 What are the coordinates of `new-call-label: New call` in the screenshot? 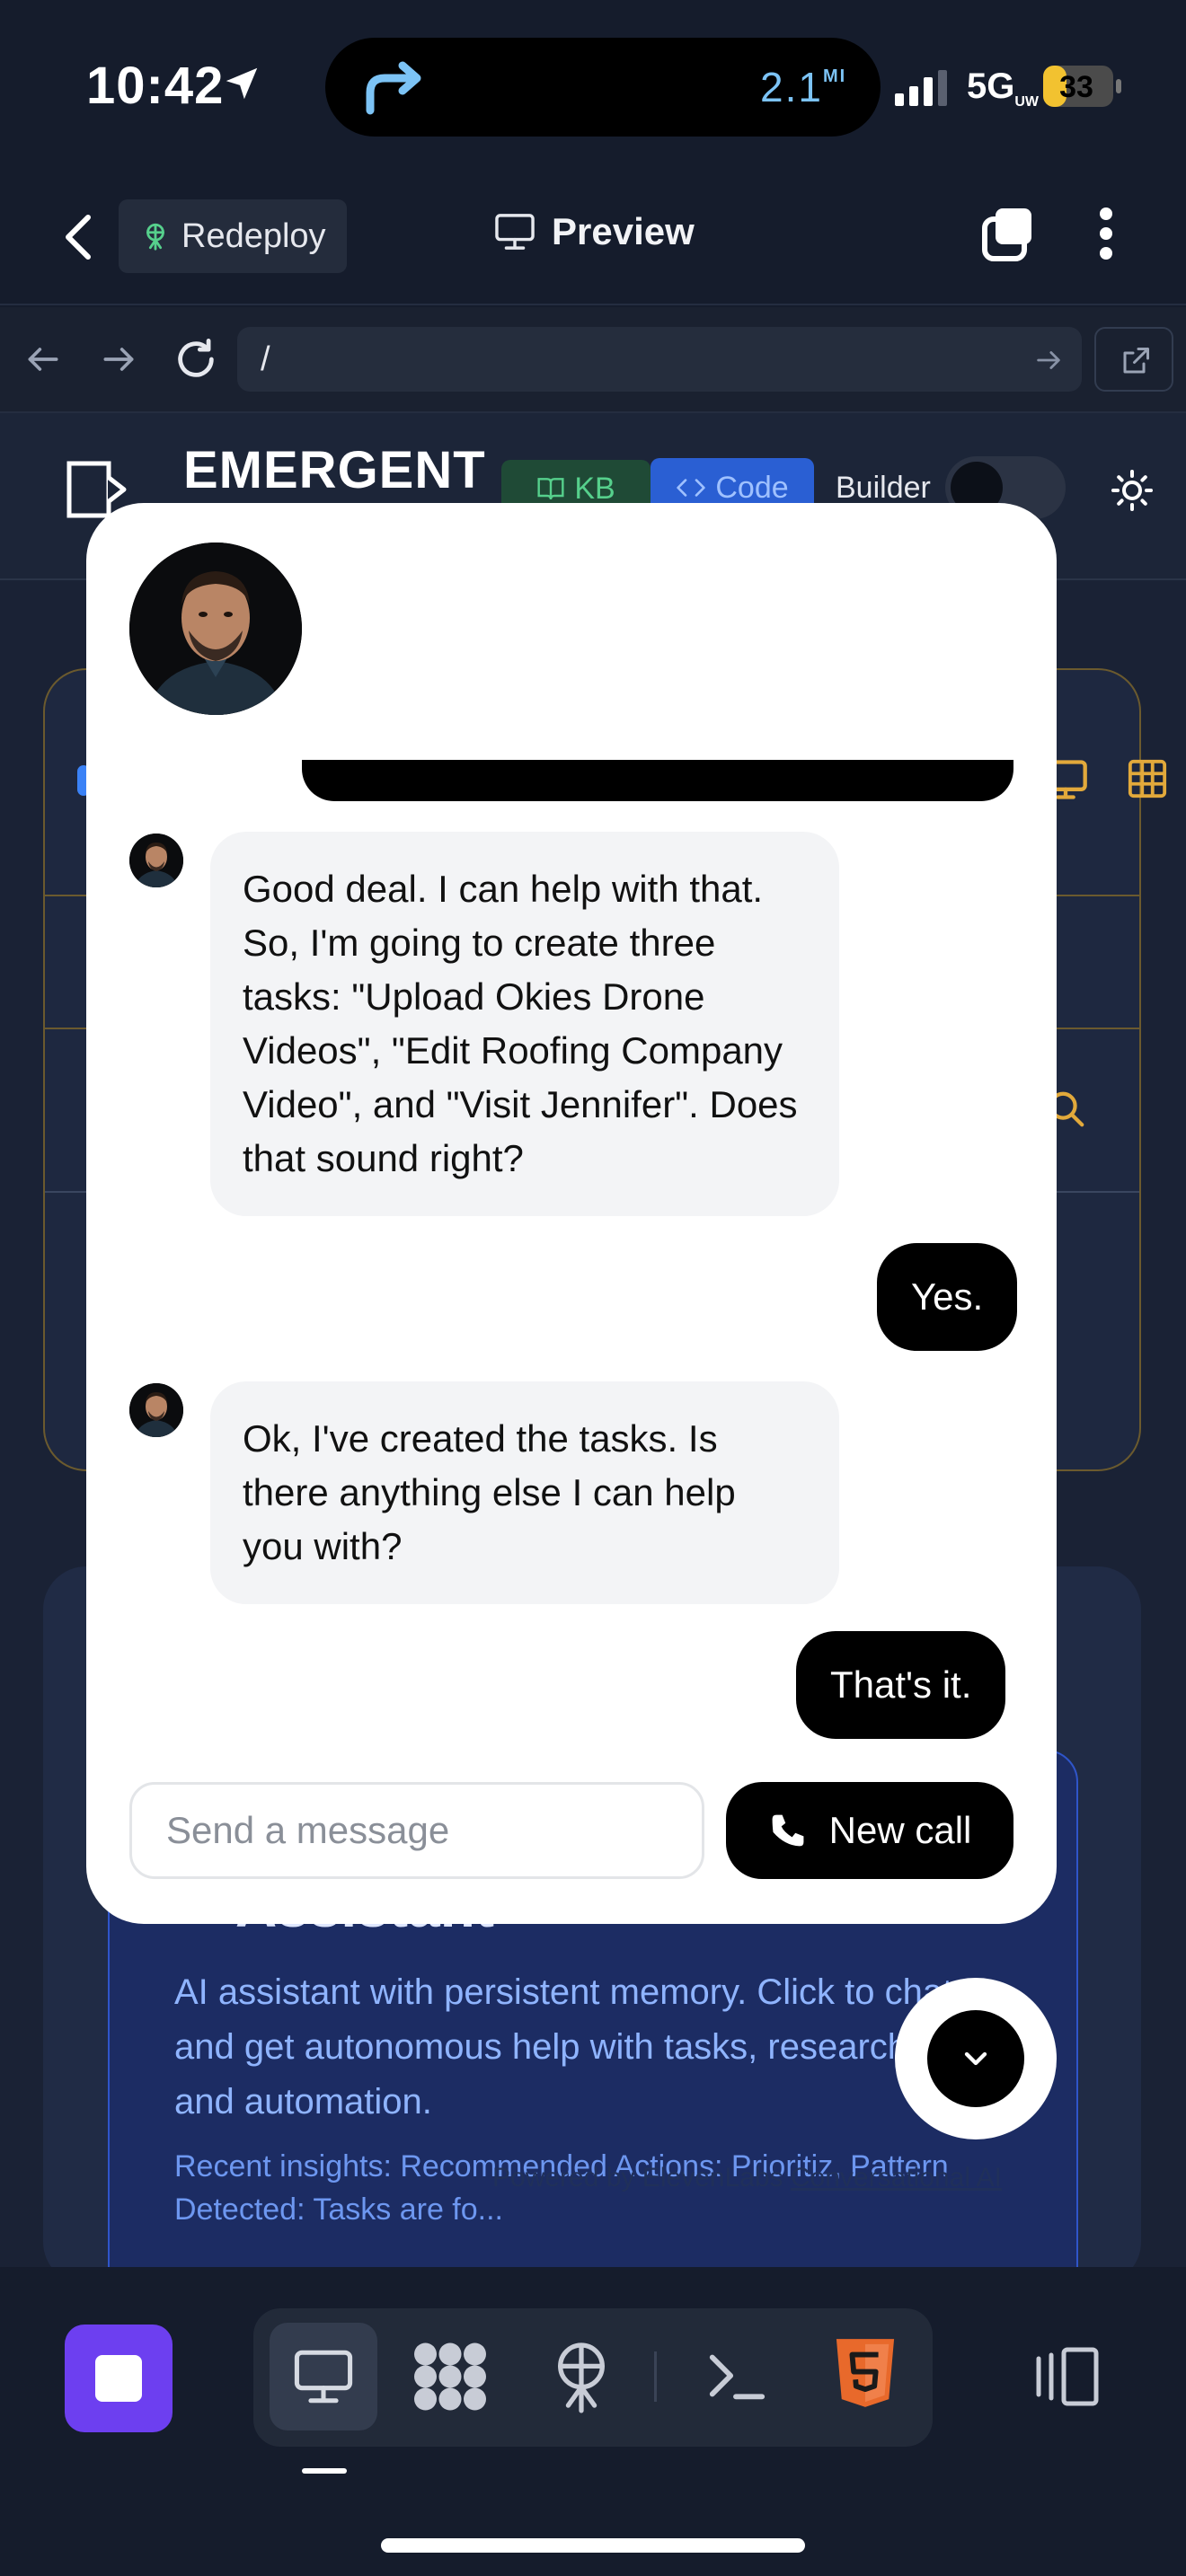 It's located at (900, 1830).